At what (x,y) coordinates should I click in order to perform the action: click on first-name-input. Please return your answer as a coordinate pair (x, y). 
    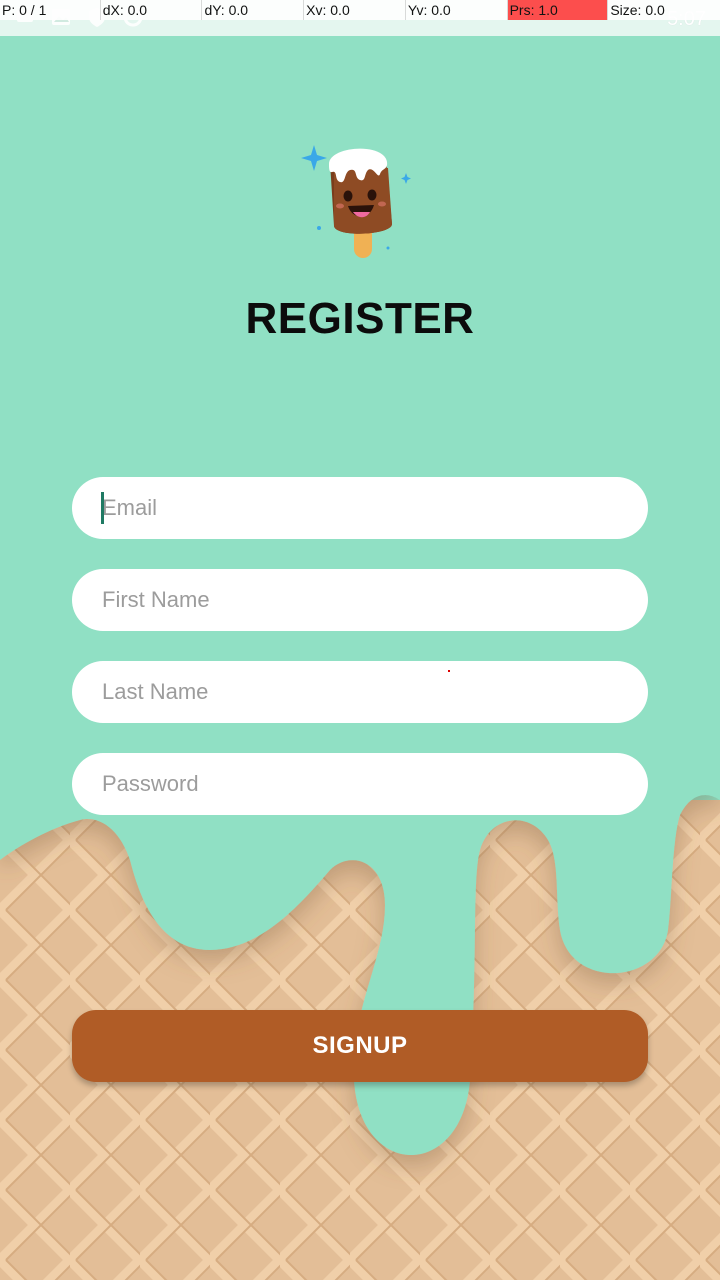
    Looking at the image, I should click on (375, 600).